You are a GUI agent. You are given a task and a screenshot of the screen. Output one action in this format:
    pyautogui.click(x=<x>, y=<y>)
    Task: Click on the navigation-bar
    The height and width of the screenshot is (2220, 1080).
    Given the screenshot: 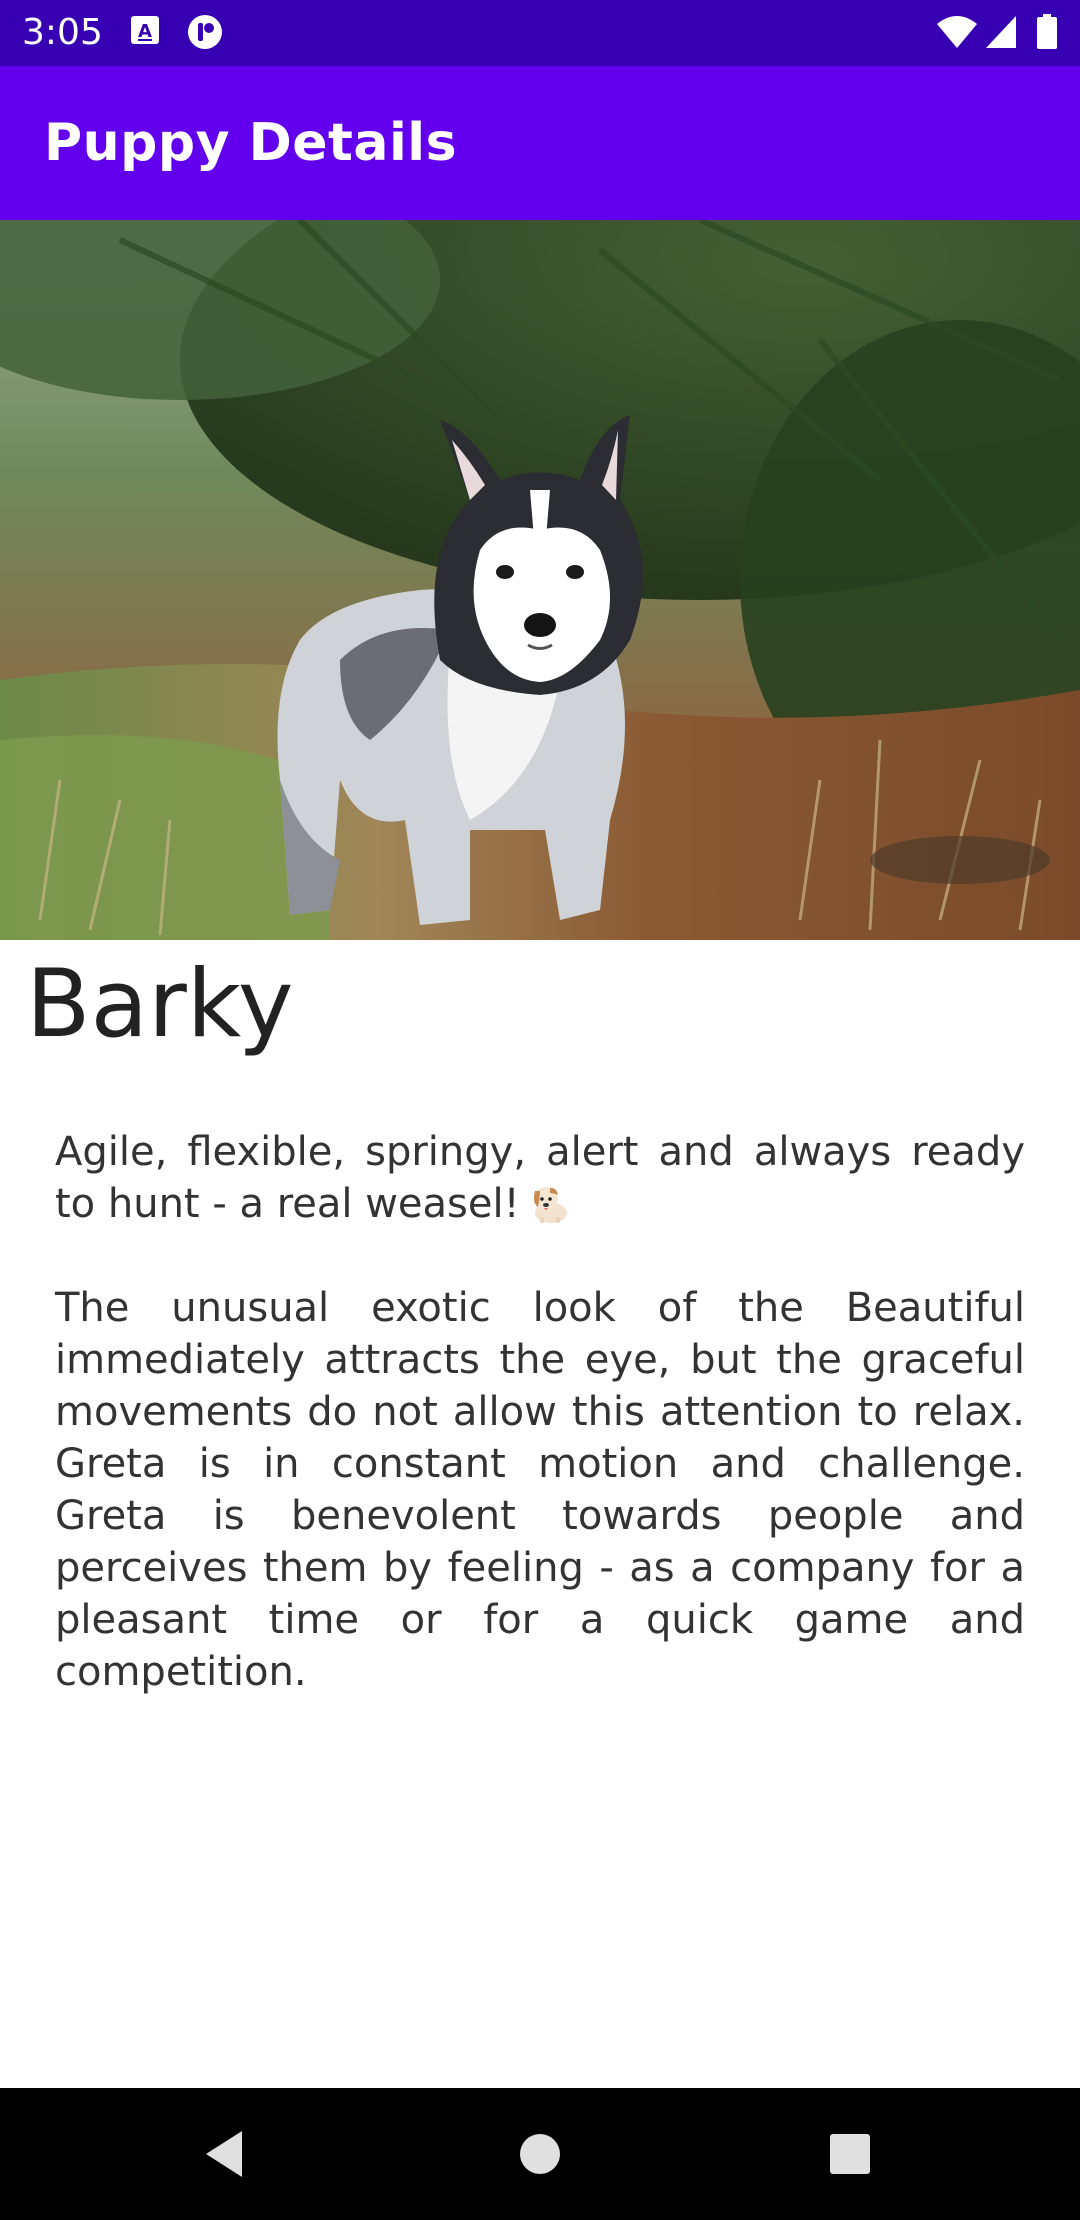 What is the action you would take?
    pyautogui.click(x=540, y=2154)
    